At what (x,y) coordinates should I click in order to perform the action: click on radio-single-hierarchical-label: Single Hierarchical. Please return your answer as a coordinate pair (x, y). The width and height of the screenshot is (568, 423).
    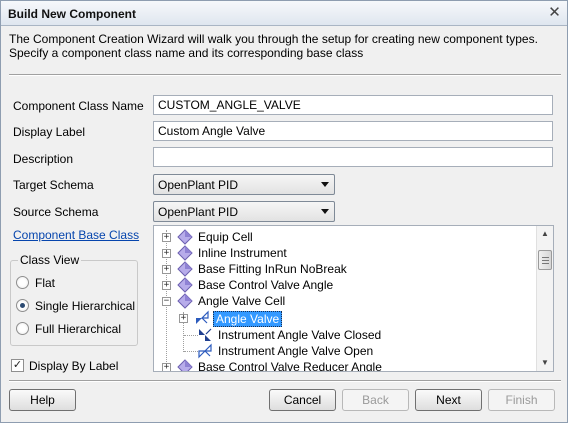
    Looking at the image, I should click on (85, 306).